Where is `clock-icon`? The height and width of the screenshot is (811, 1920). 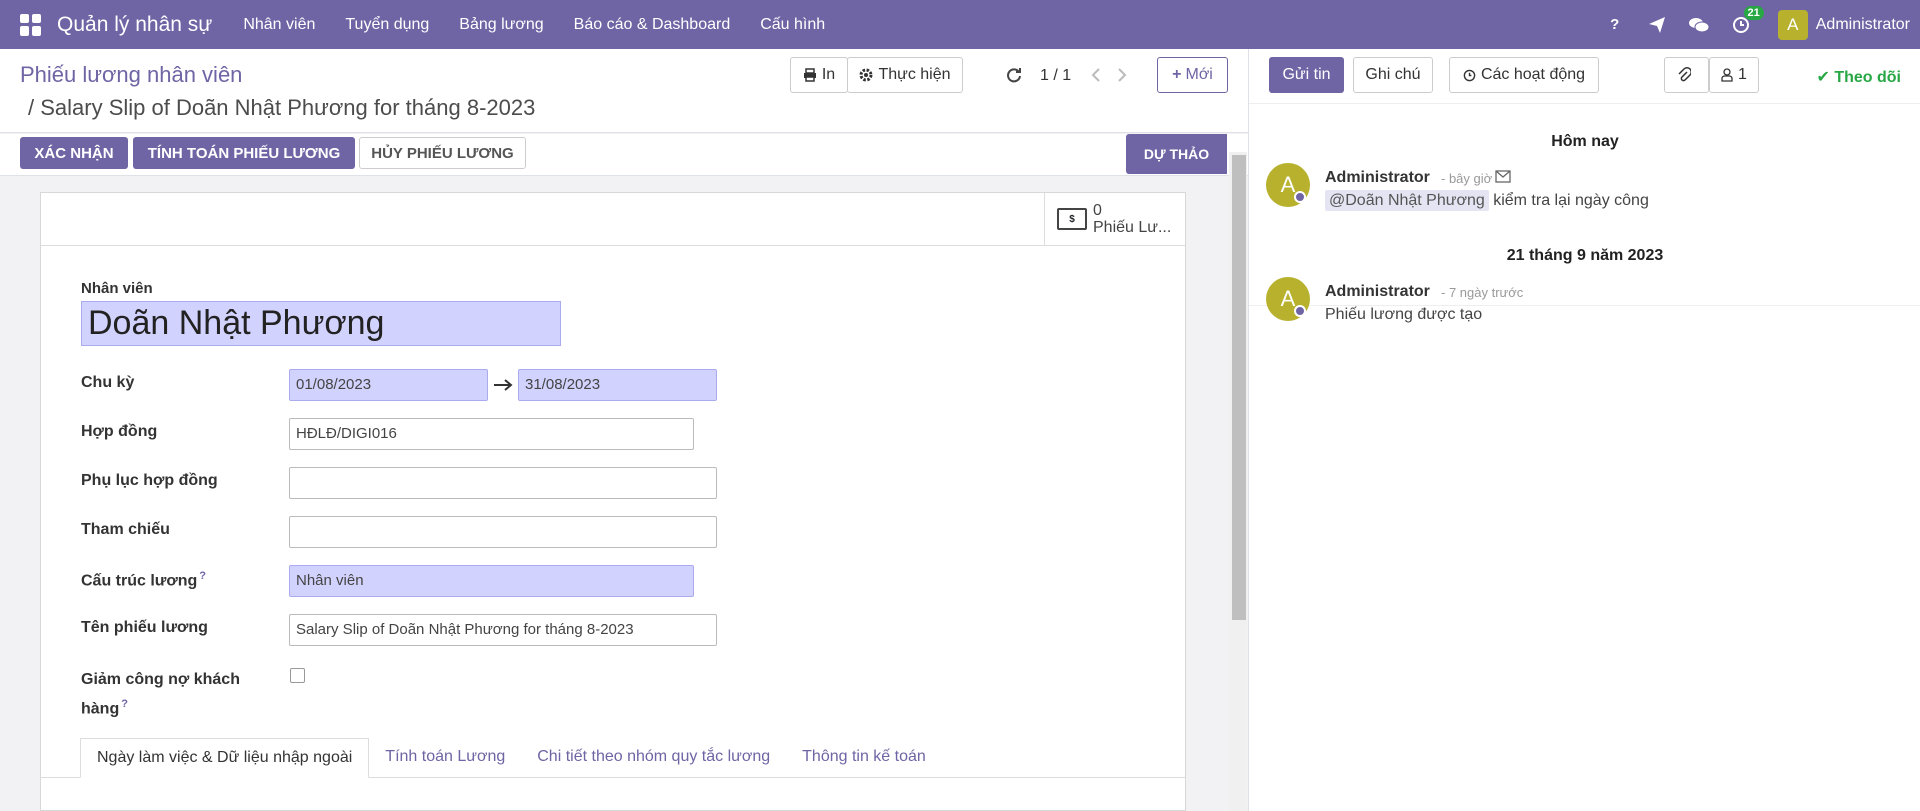
clock-icon is located at coordinates (1469, 75).